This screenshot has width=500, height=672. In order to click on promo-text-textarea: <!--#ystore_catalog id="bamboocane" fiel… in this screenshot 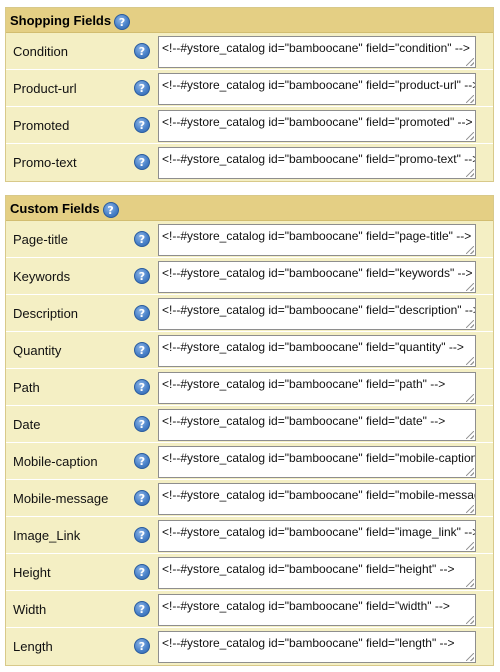, I will do `click(317, 163)`.